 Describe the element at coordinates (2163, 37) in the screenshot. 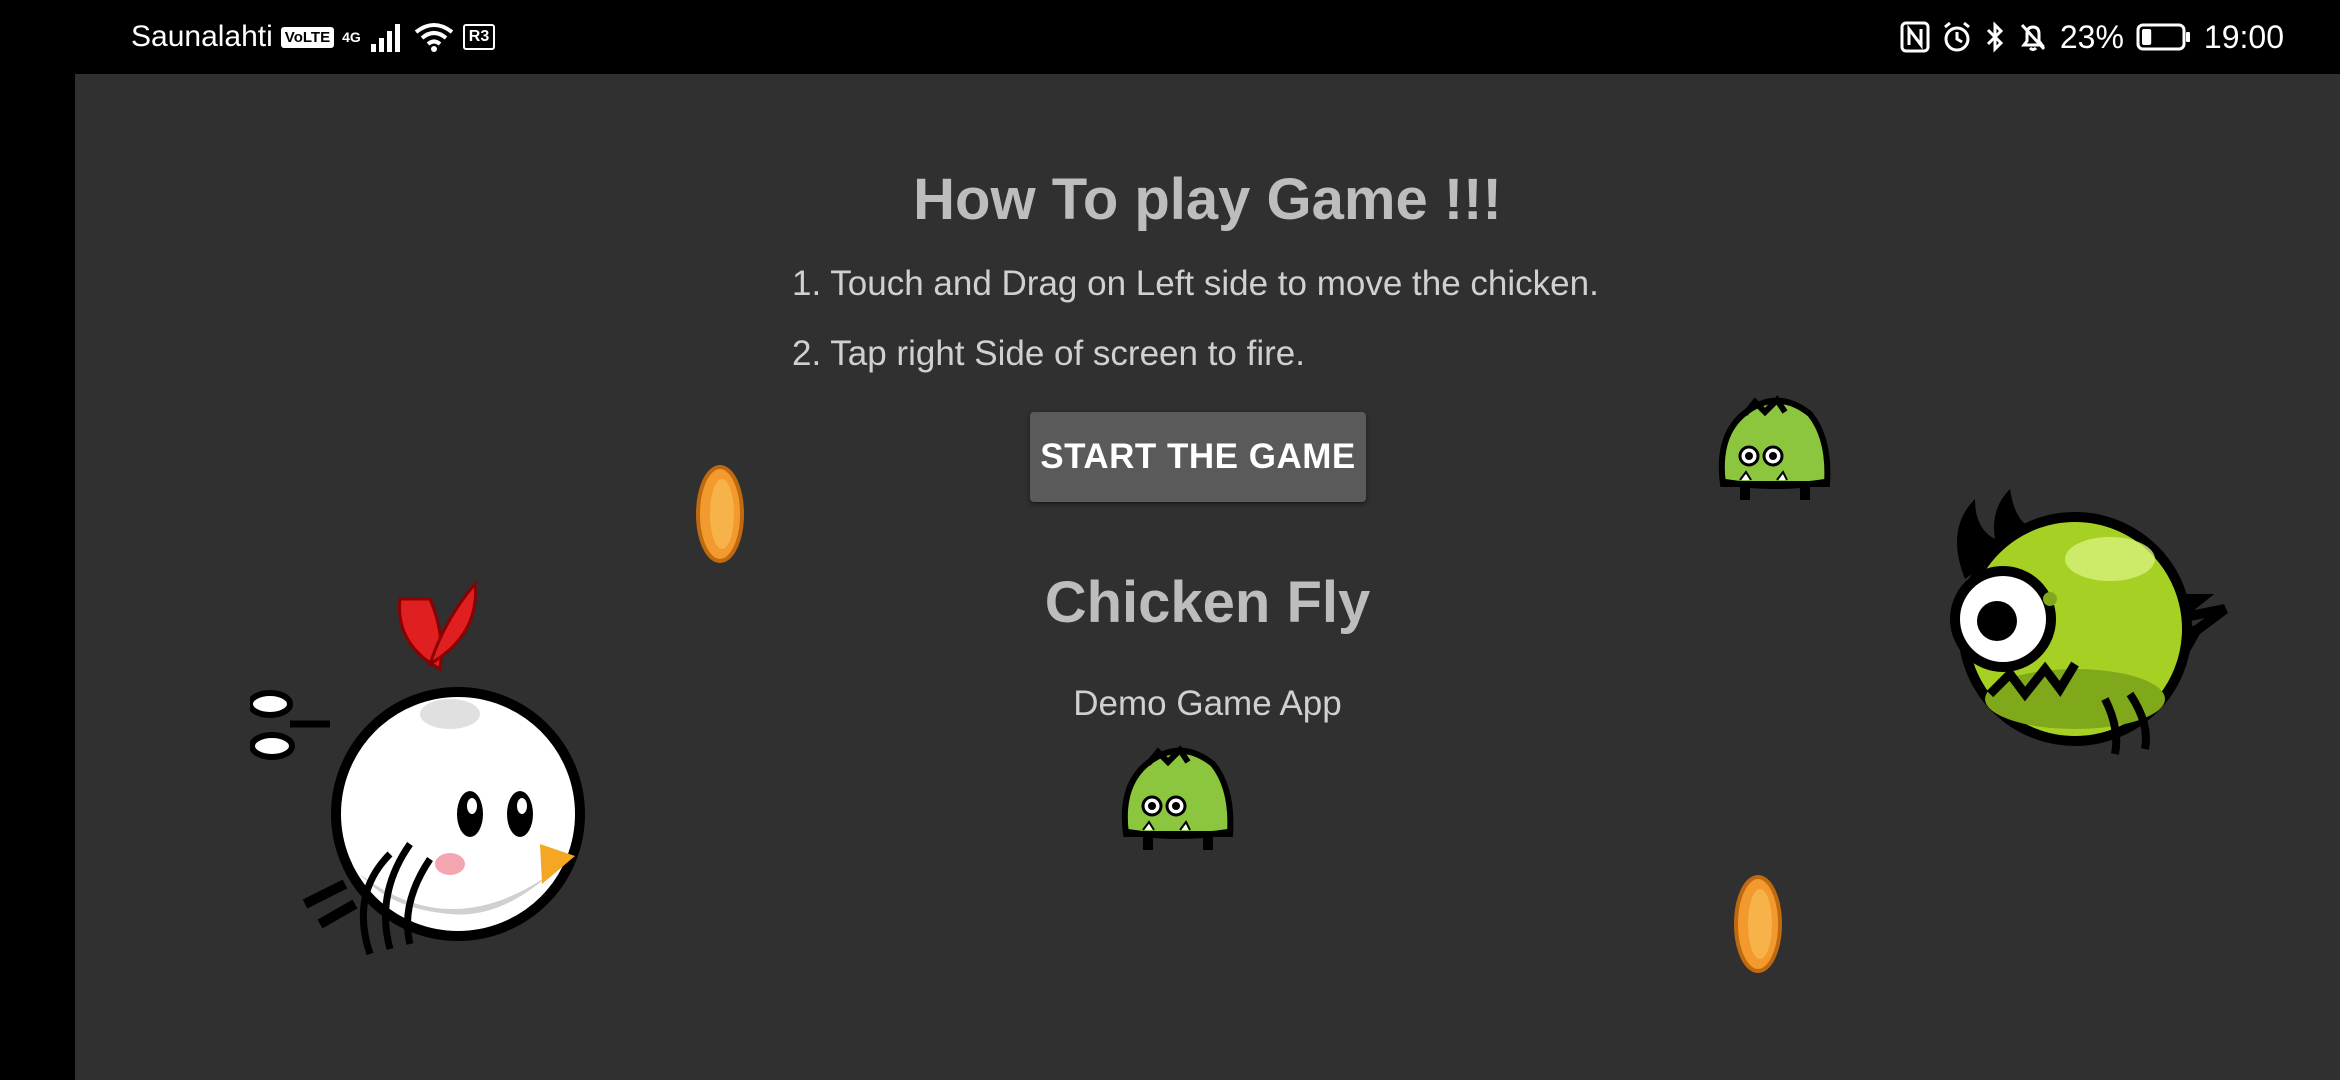

I see `battery-icon` at that location.